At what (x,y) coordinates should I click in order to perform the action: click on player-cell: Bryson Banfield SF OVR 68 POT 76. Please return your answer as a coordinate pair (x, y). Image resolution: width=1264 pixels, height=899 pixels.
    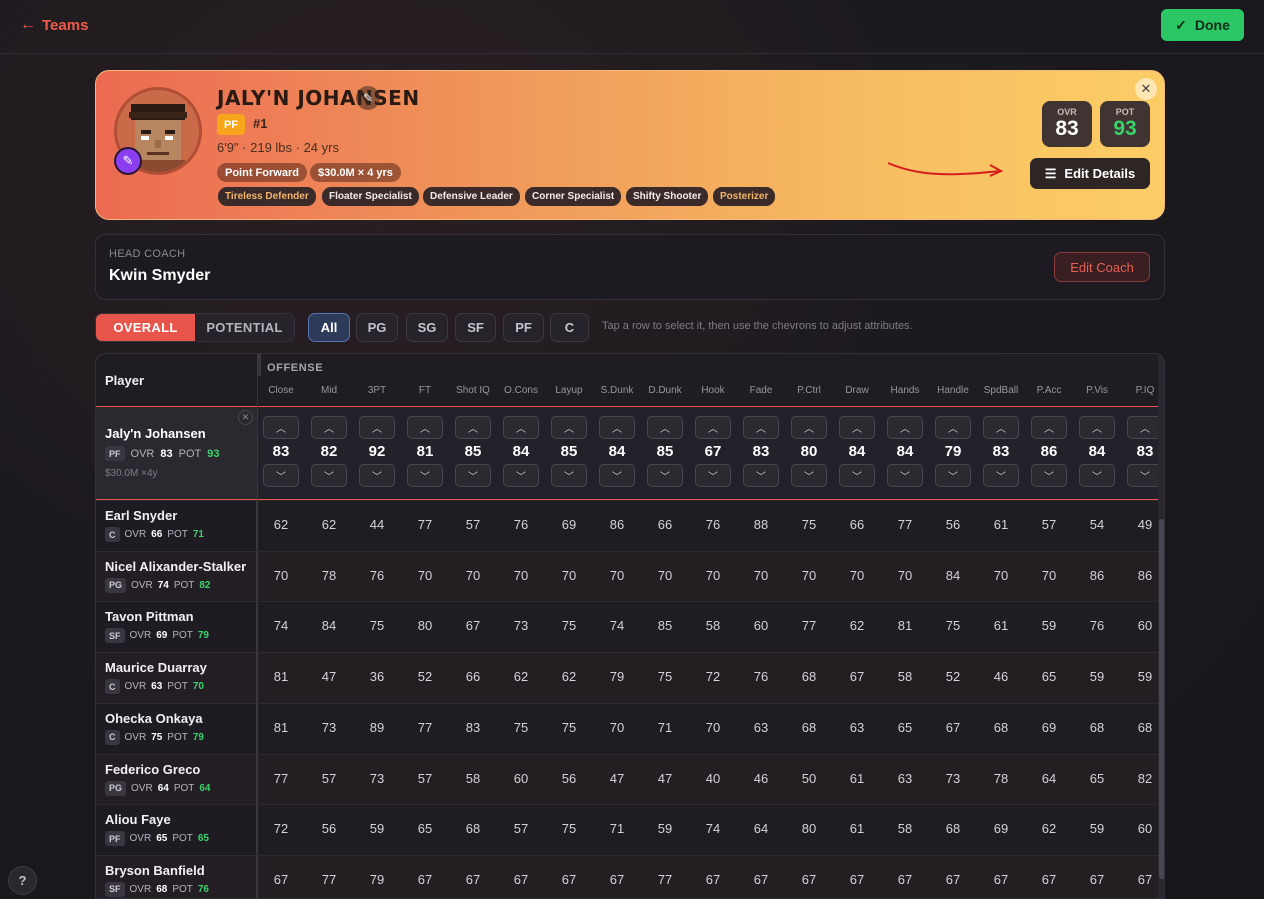
    Looking at the image, I should click on (176, 876).